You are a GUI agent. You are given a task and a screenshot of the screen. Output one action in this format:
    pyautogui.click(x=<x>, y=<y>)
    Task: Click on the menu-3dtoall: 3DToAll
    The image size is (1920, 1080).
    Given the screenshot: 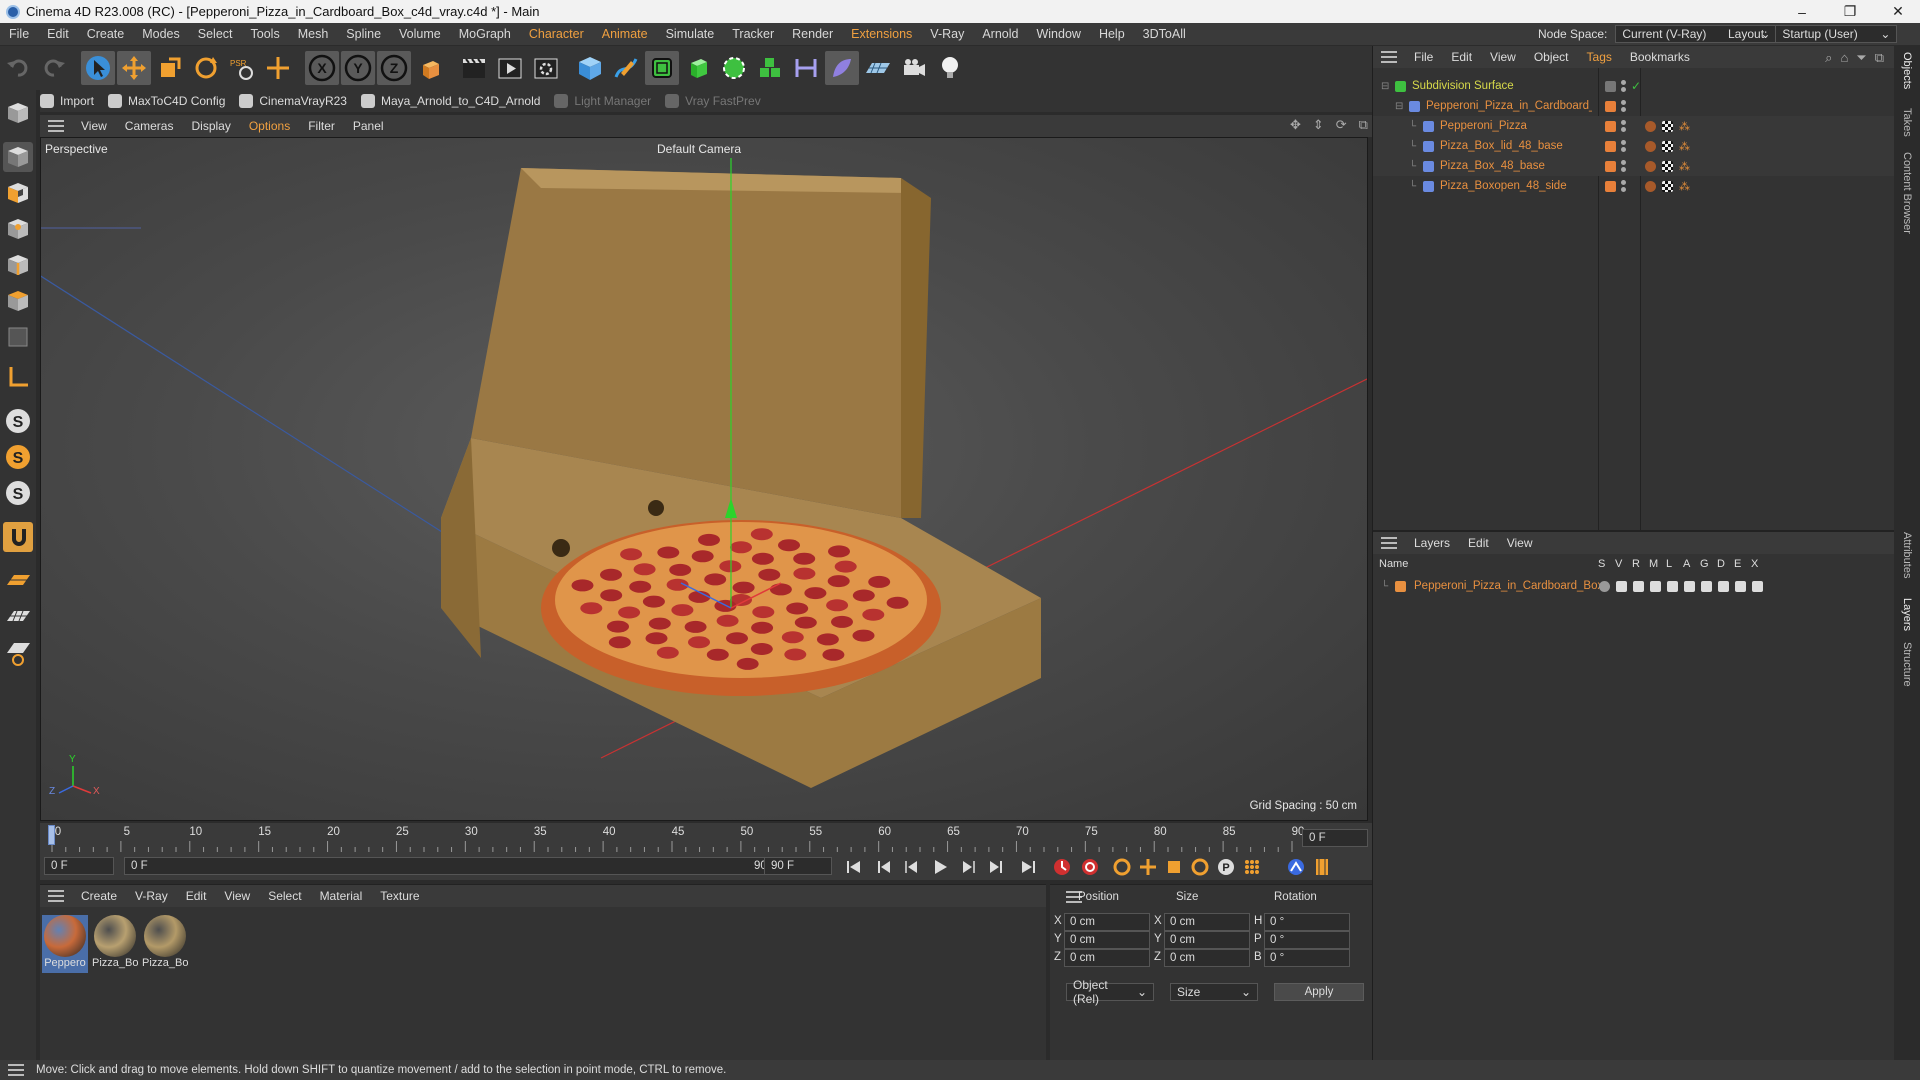 What is the action you would take?
    pyautogui.click(x=1164, y=34)
    